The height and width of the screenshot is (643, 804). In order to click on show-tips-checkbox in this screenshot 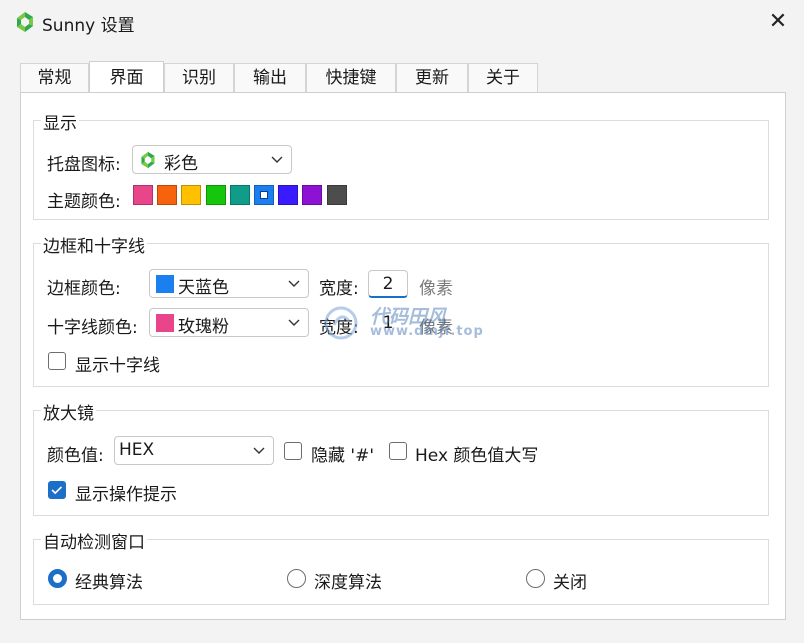, I will do `click(57, 490)`.